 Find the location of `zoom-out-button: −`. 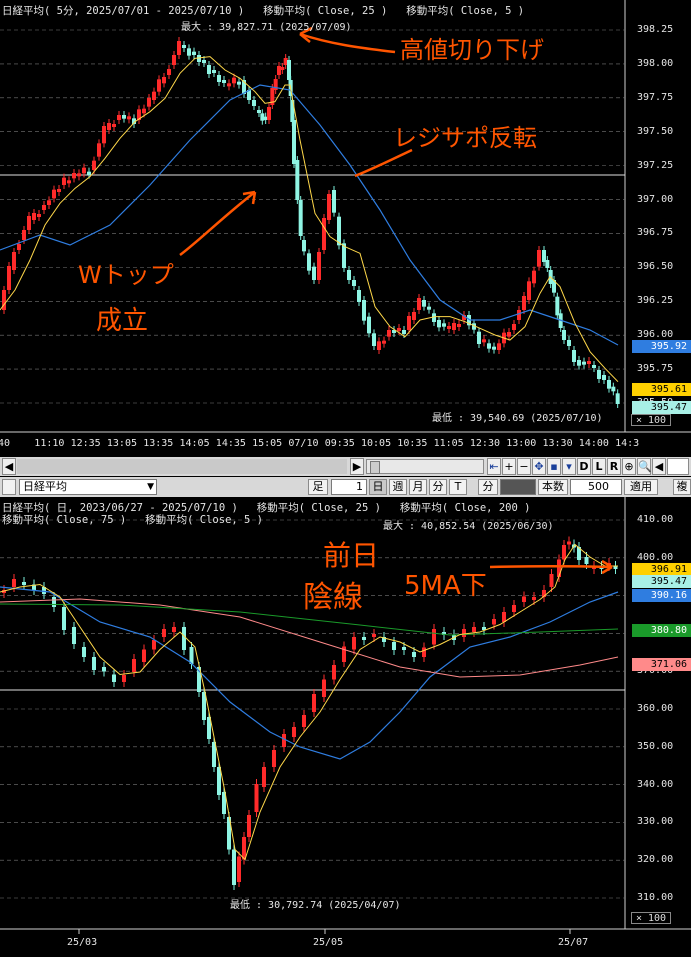

zoom-out-button: − is located at coordinates (524, 466).